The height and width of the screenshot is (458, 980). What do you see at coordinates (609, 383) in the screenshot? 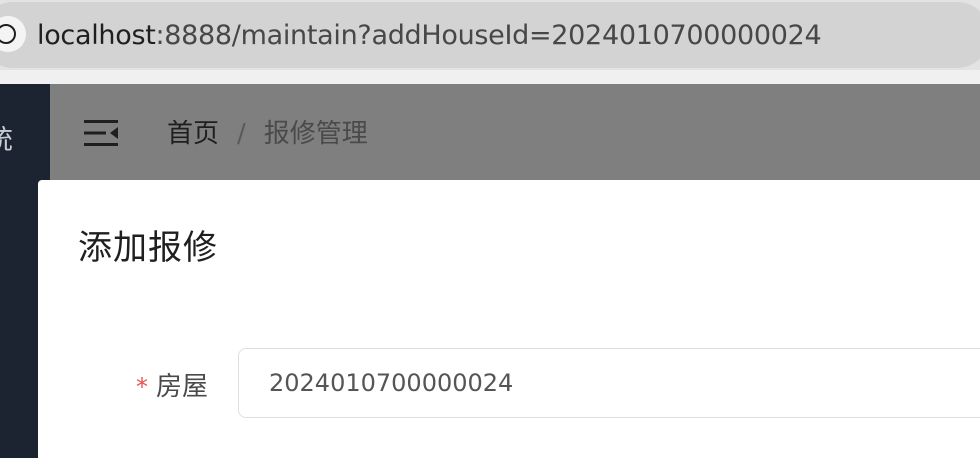
I see `house-input` at bounding box center [609, 383].